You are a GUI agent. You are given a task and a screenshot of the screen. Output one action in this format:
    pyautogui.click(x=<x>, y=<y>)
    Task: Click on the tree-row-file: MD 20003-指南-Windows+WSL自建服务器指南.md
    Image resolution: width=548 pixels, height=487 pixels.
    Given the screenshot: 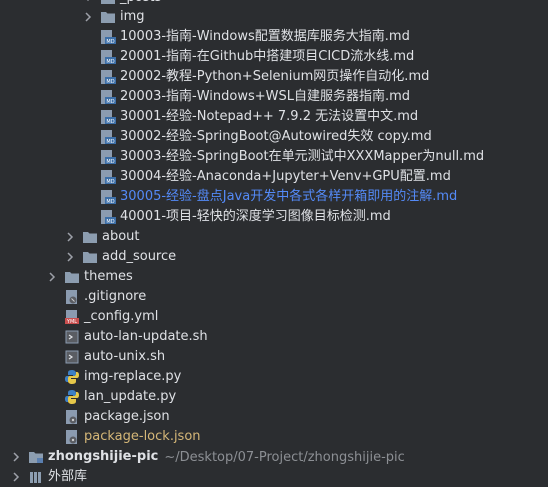 What is the action you would take?
    pyautogui.click(x=274, y=97)
    